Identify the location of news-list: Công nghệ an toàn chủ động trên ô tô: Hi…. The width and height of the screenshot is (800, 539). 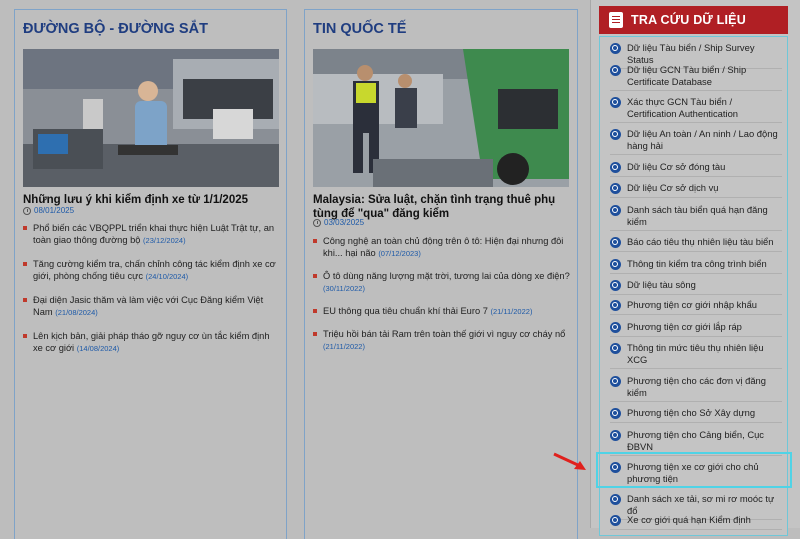
(442, 294).